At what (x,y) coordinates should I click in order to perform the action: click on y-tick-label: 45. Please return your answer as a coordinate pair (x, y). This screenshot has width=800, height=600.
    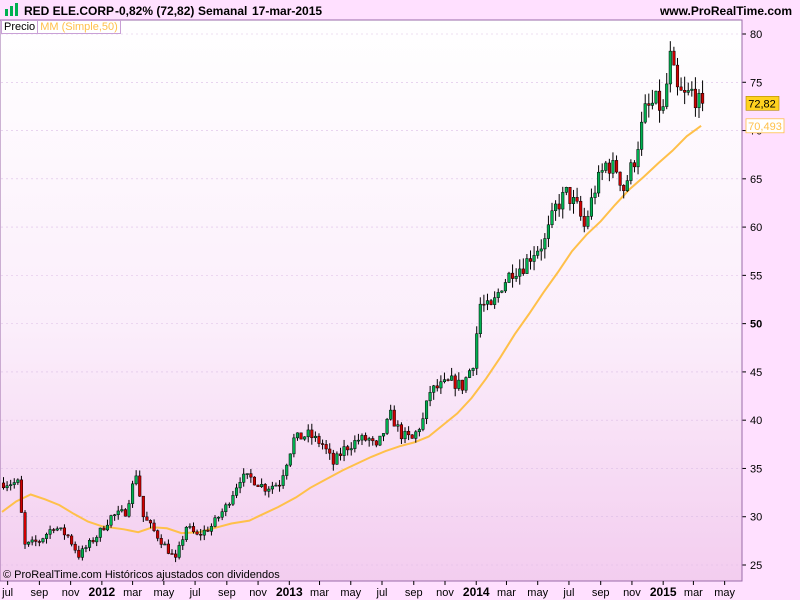
    Looking at the image, I should click on (756, 373).